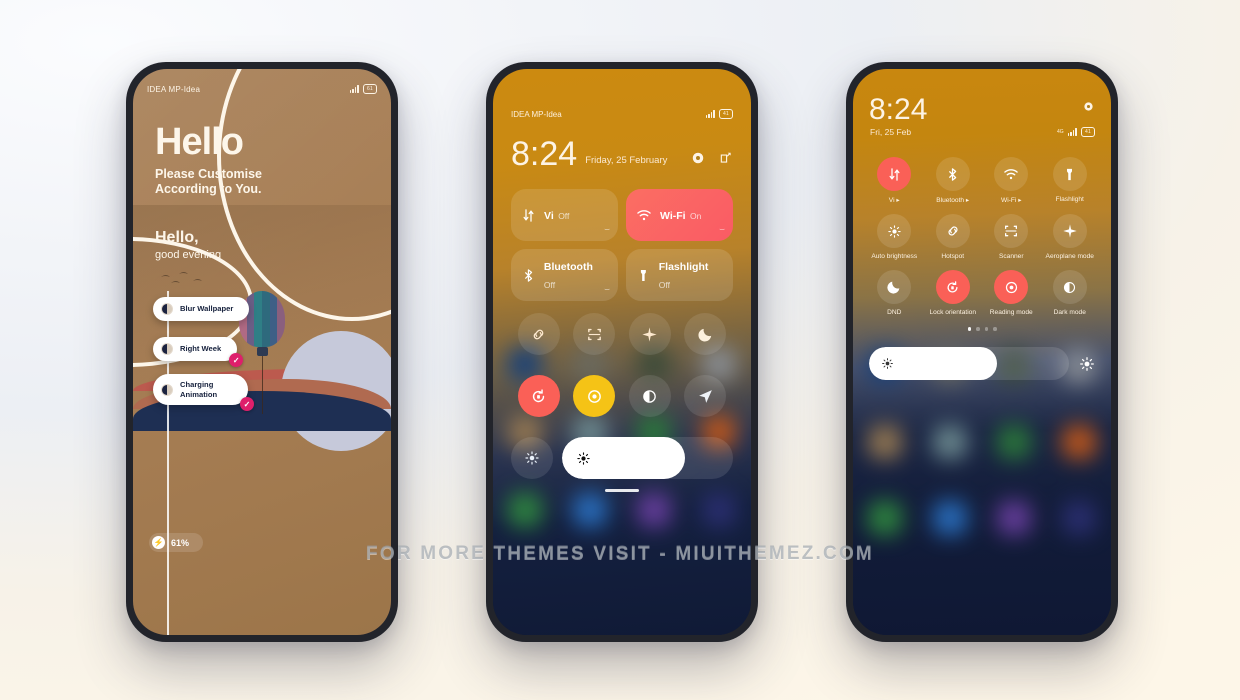  Describe the element at coordinates (622, 490) in the screenshot. I see `home-indicator` at that location.